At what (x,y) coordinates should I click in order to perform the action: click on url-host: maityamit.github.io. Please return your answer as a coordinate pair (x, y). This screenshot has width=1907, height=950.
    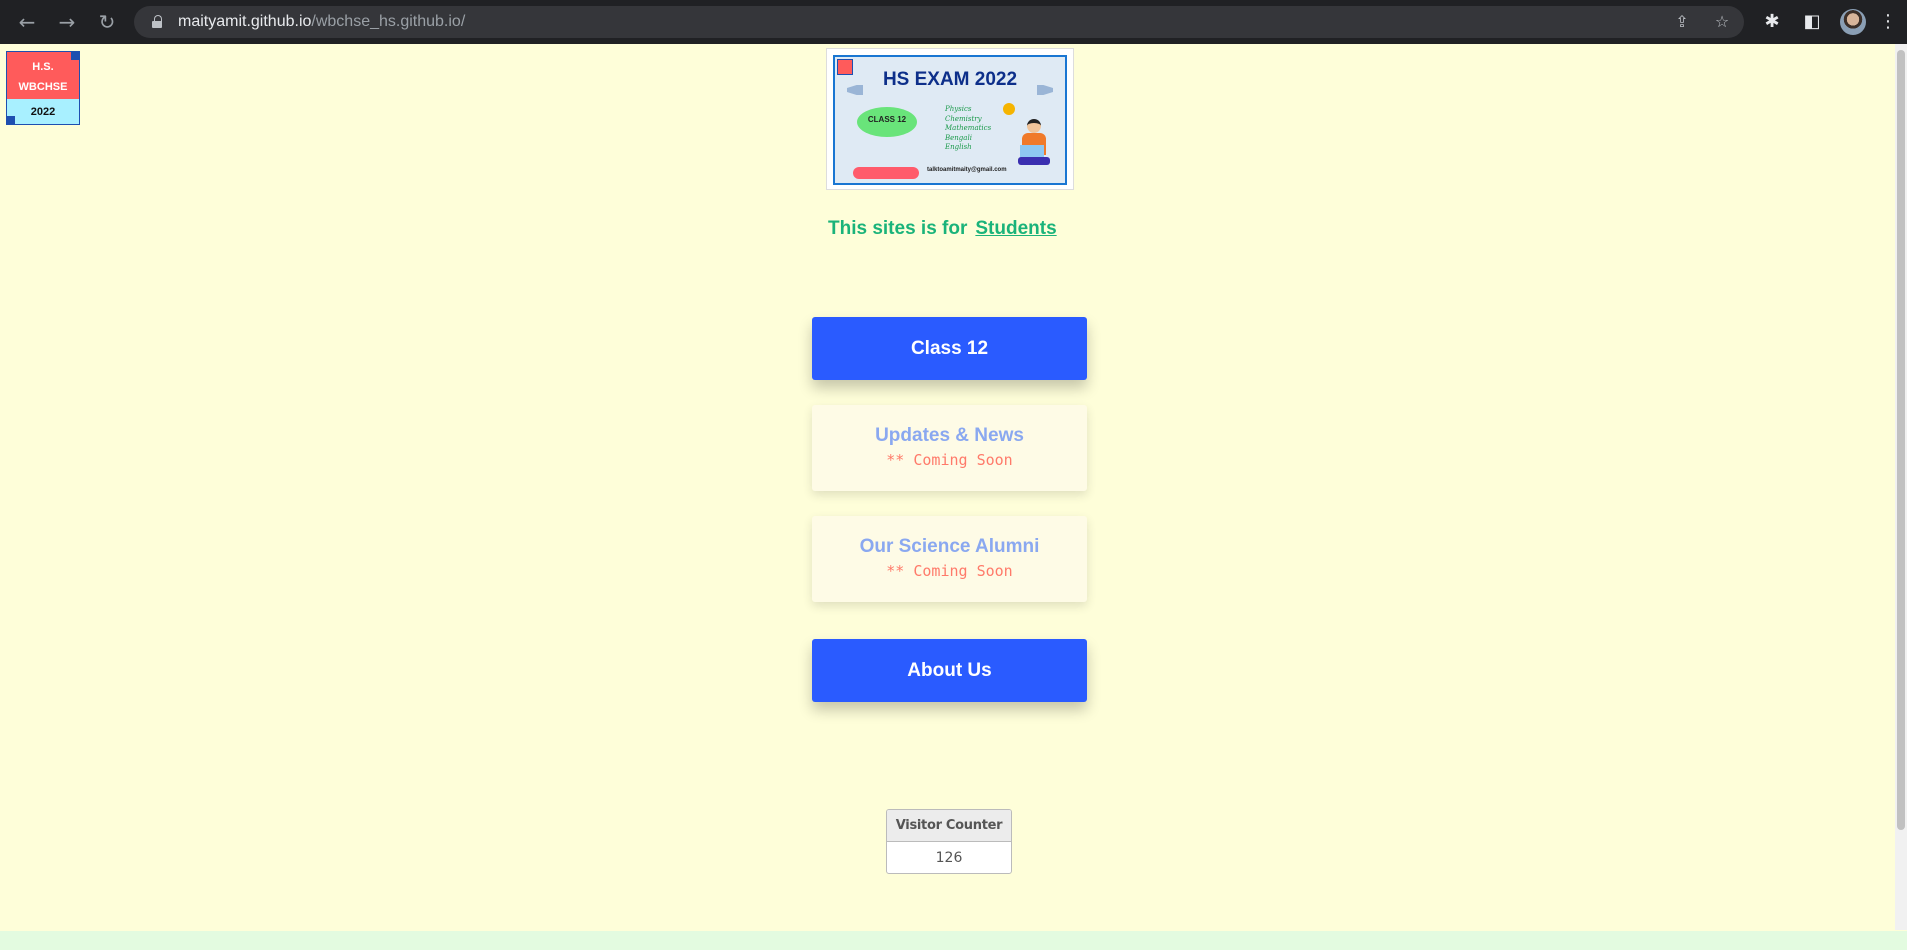
    Looking at the image, I should click on (245, 21).